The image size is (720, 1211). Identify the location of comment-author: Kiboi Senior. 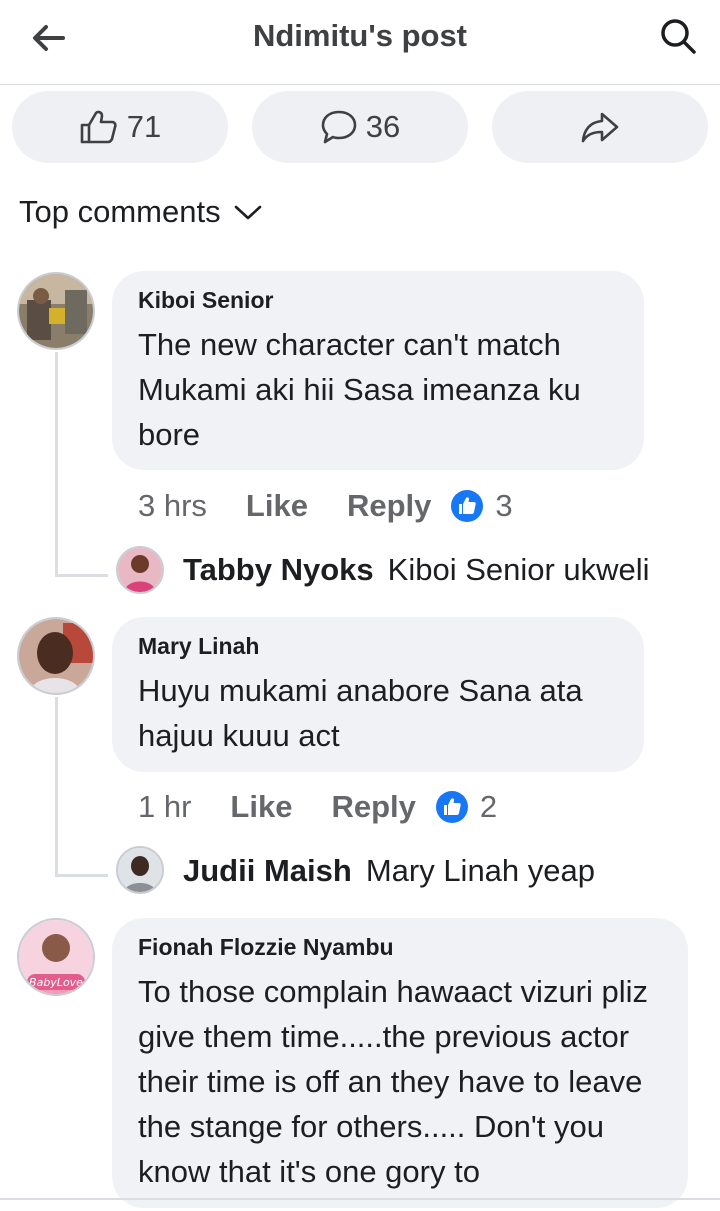
(378, 300).